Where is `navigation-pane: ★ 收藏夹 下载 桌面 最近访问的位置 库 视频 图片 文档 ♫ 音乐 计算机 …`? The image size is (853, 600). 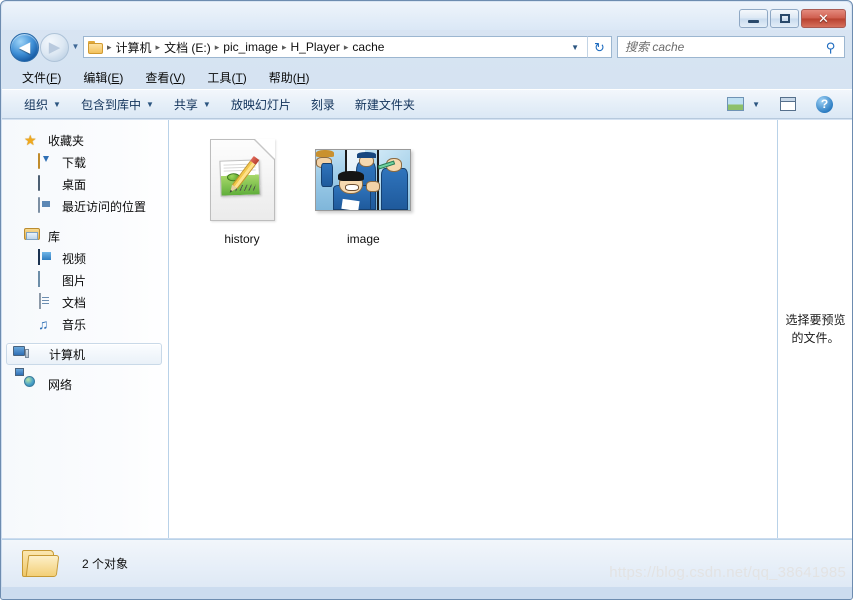 navigation-pane: ★ 收藏夹 下载 桌面 最近访问的位置 库 视频 图片 文档 ♫ 音乐 计算机 … is located at coordinates (85, 329).